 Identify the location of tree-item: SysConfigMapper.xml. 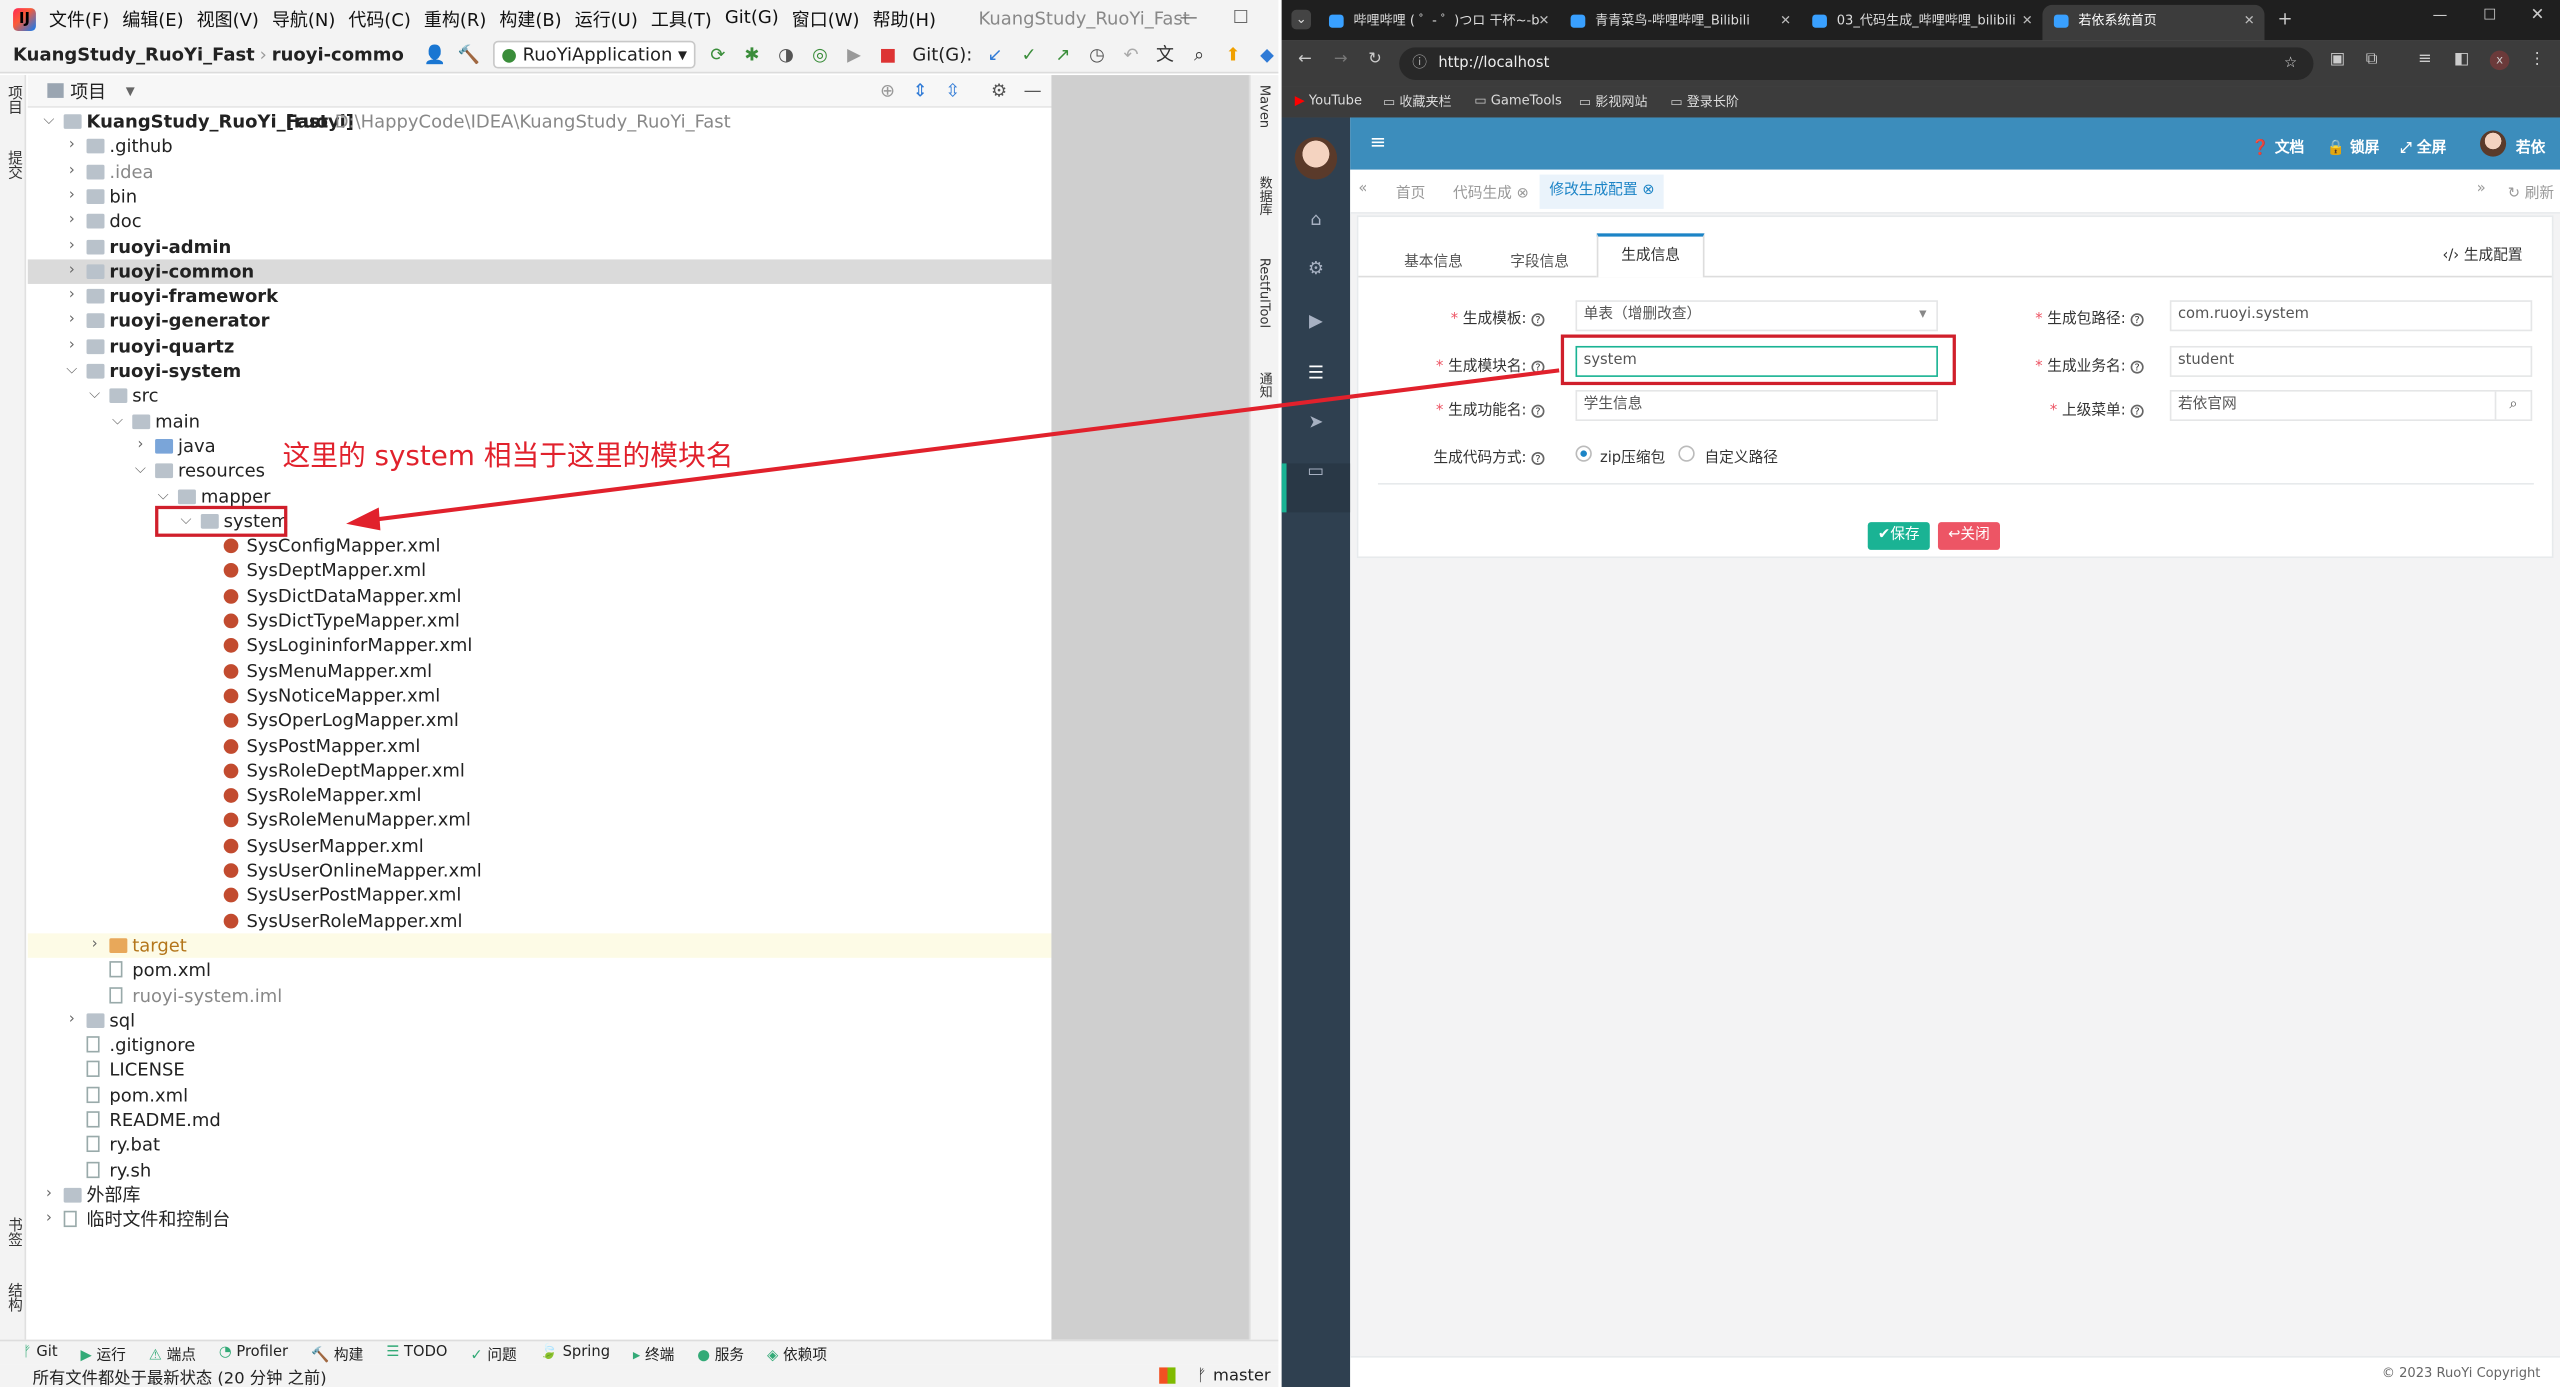
(540, 546).